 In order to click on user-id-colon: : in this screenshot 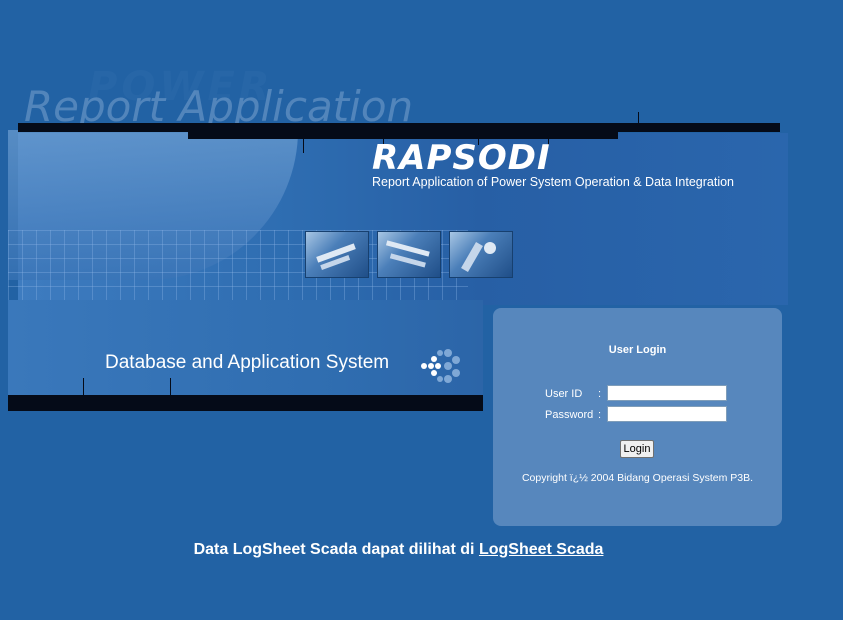, I will do `click(600, 394)`.